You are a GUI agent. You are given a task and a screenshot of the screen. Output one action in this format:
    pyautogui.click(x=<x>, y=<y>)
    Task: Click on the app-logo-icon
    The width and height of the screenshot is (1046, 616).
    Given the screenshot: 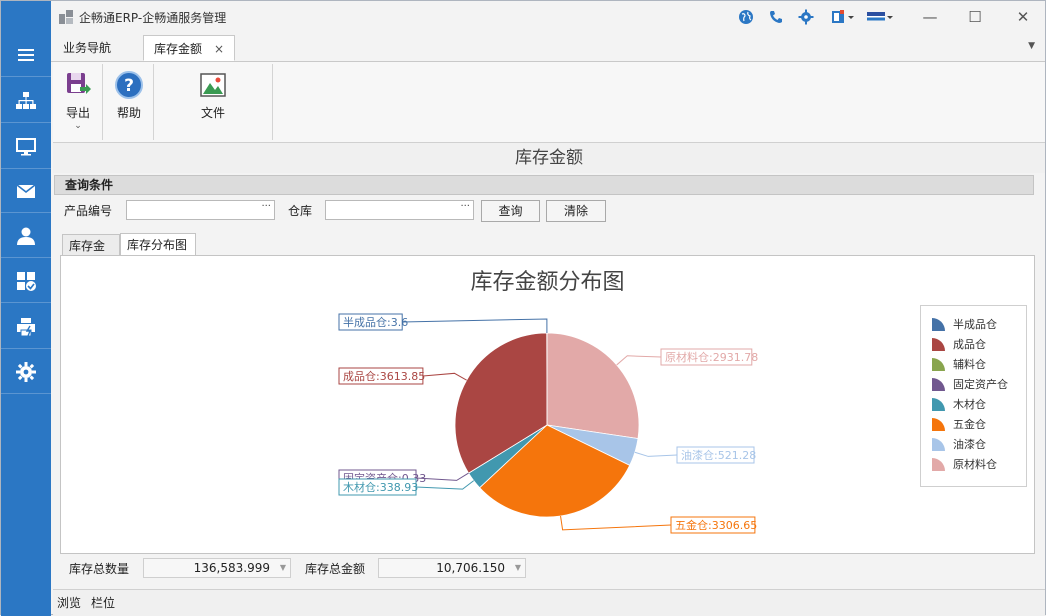 What is the action you would take?
    pyautogui.click(x=66, y=17)
    